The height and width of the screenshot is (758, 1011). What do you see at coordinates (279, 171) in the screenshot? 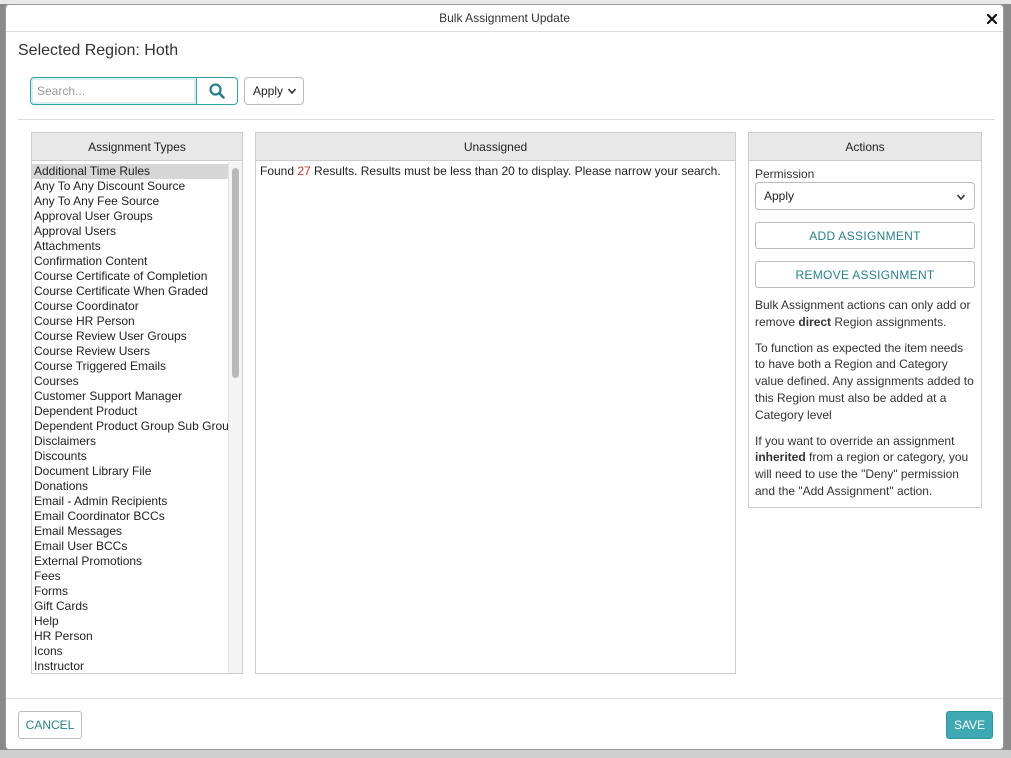
I see `found-prefix: Found` at bounding box center [279, 171].